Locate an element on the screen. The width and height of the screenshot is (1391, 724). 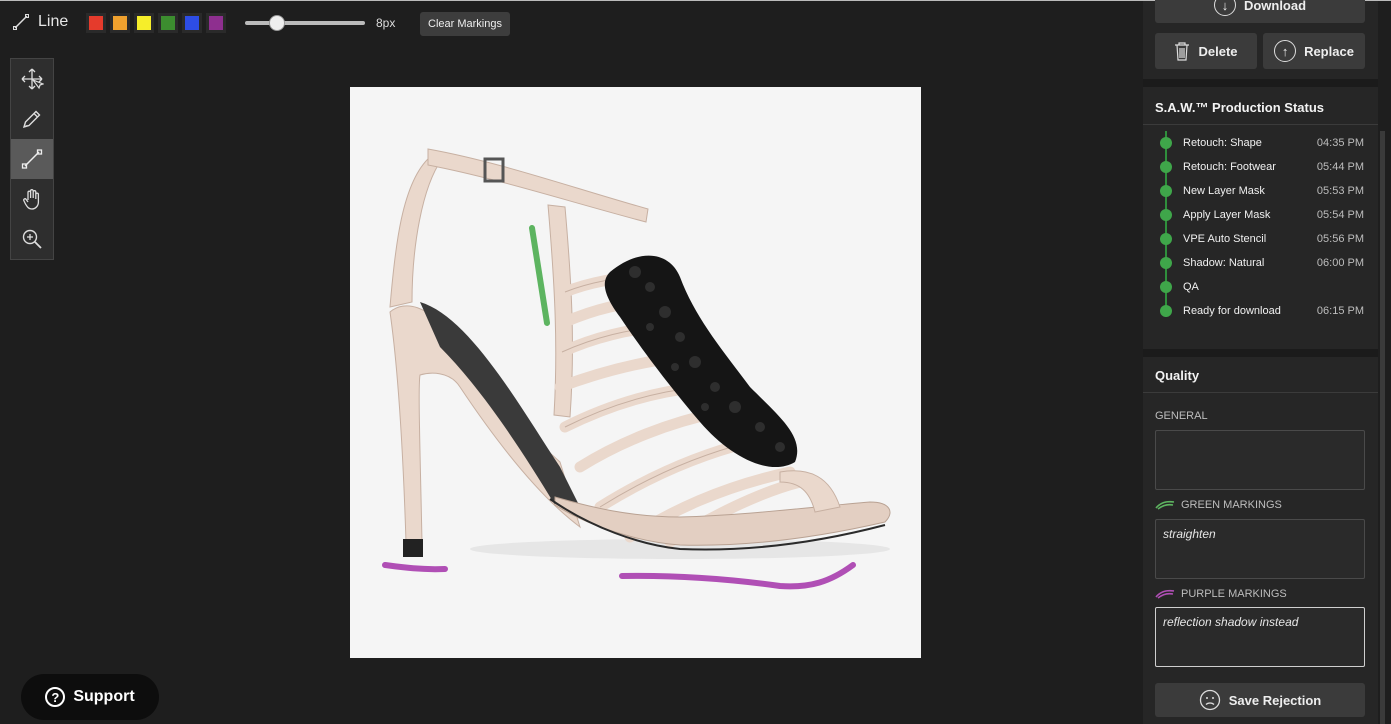
move-icon is located at coordinates (32, 79).